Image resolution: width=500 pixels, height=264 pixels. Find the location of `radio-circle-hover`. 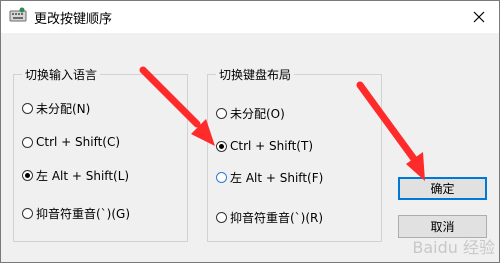

radio-circle-hover is located at coordinates (221, 177).